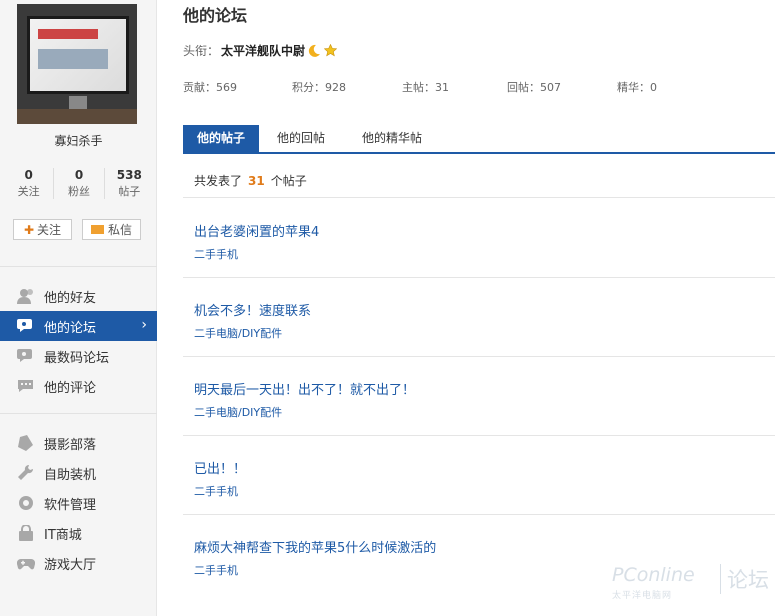  What do you see at coordinates (29, 183) in the screenshot?
I see `stat-following: 0 关注` at bounding box center [29, 183].